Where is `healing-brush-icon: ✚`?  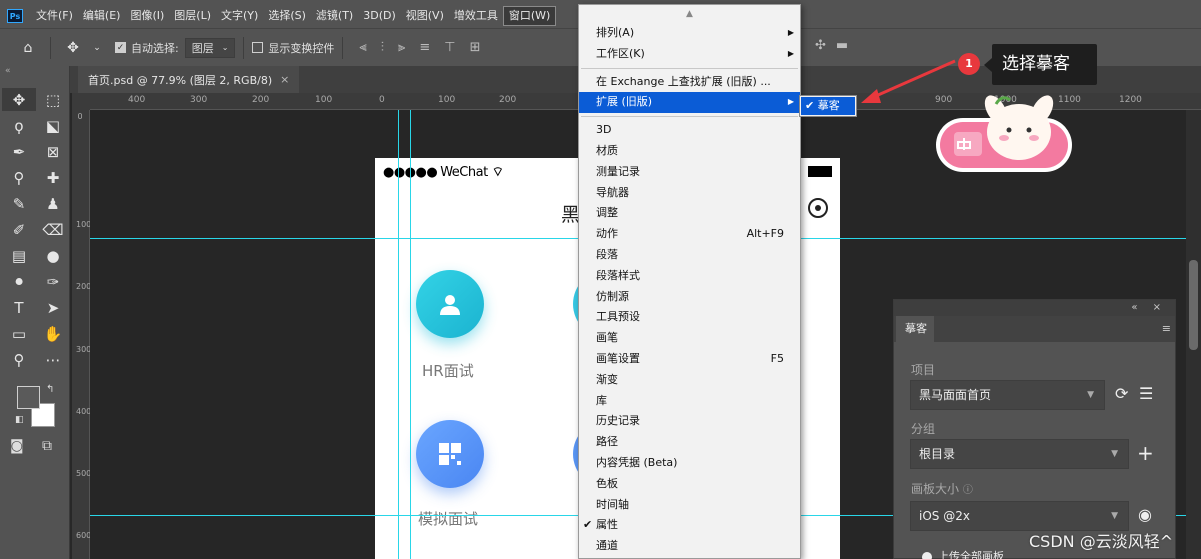
healing-brush-icon: ✚ is located at coordinates (53, 177).